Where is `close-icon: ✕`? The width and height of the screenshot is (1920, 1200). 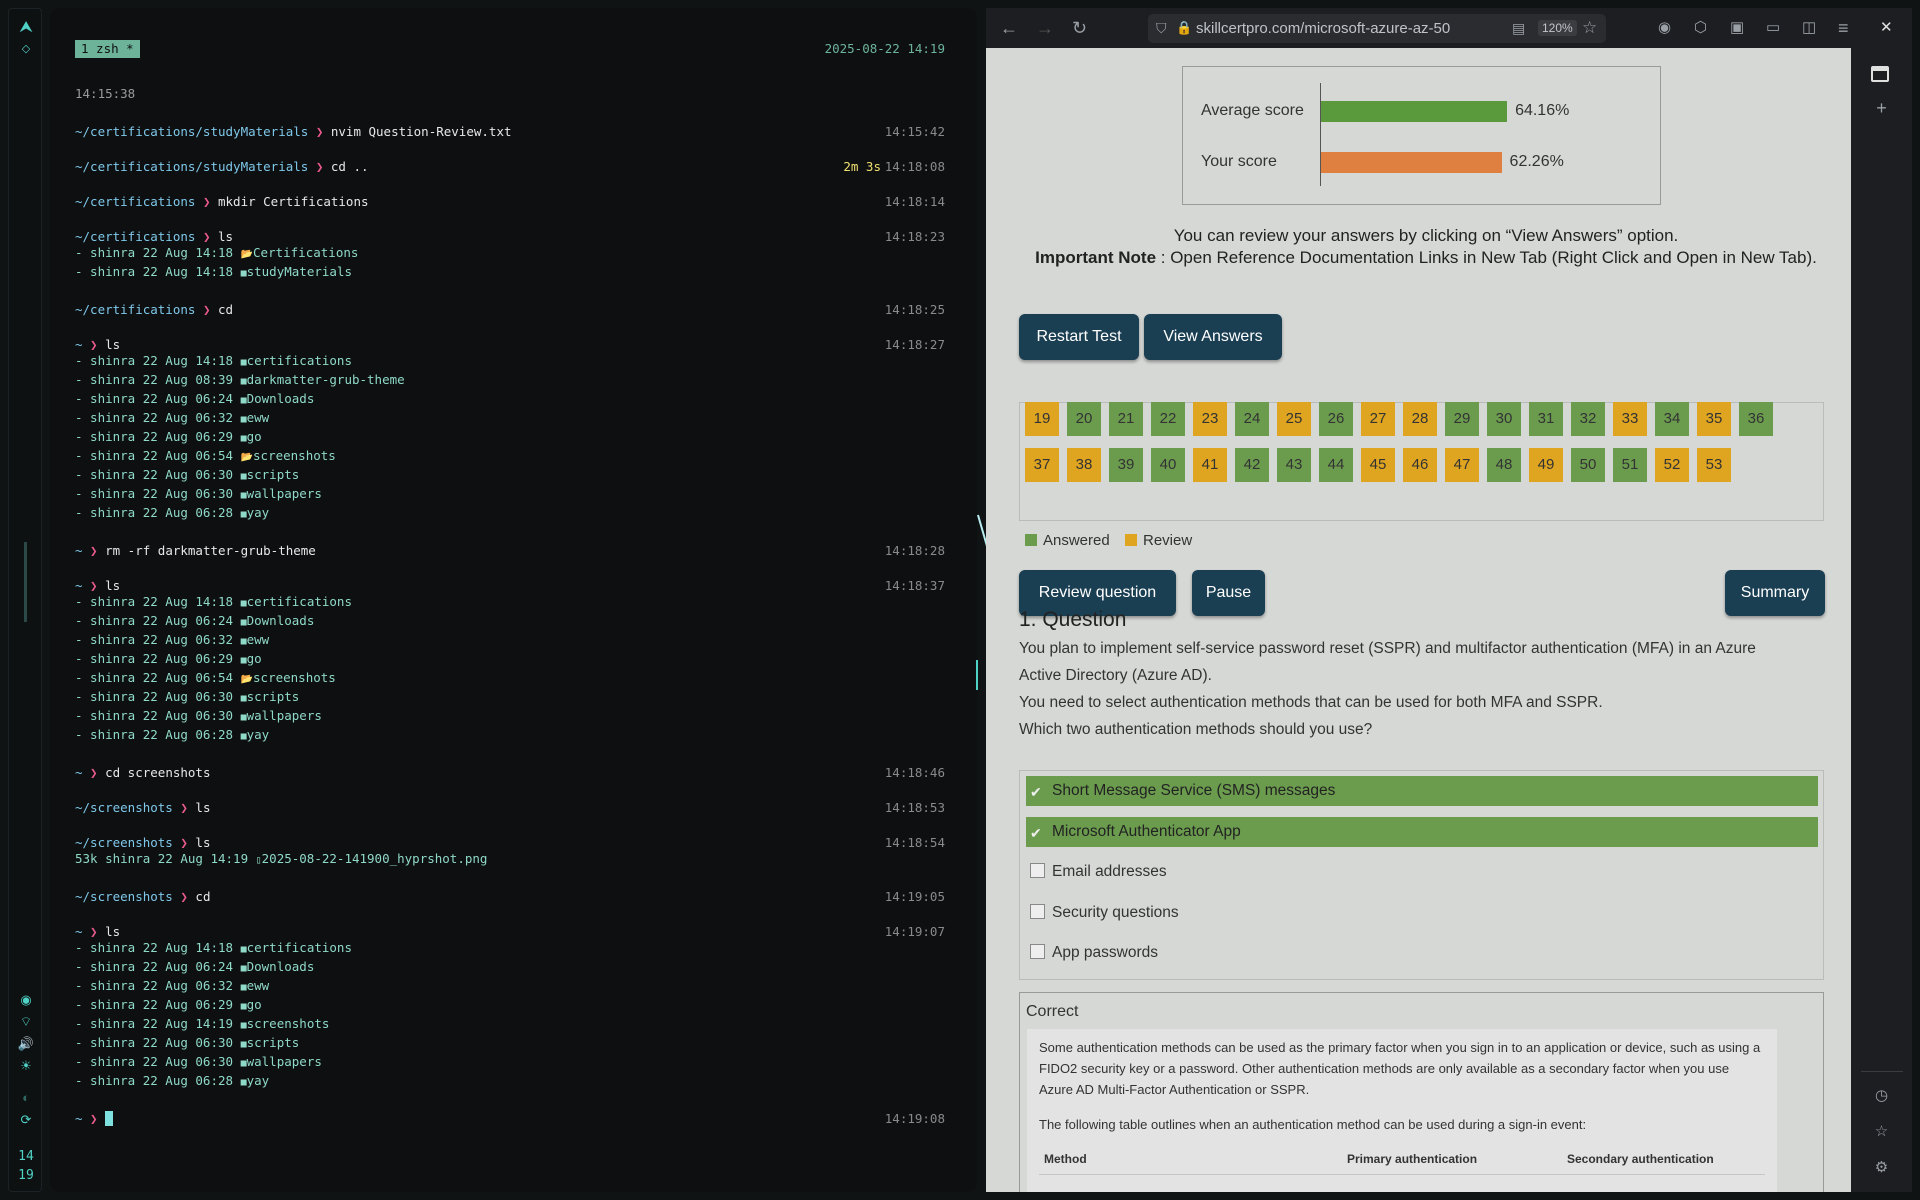
close-icon: ✕ is located at coordinates (1886, 28).